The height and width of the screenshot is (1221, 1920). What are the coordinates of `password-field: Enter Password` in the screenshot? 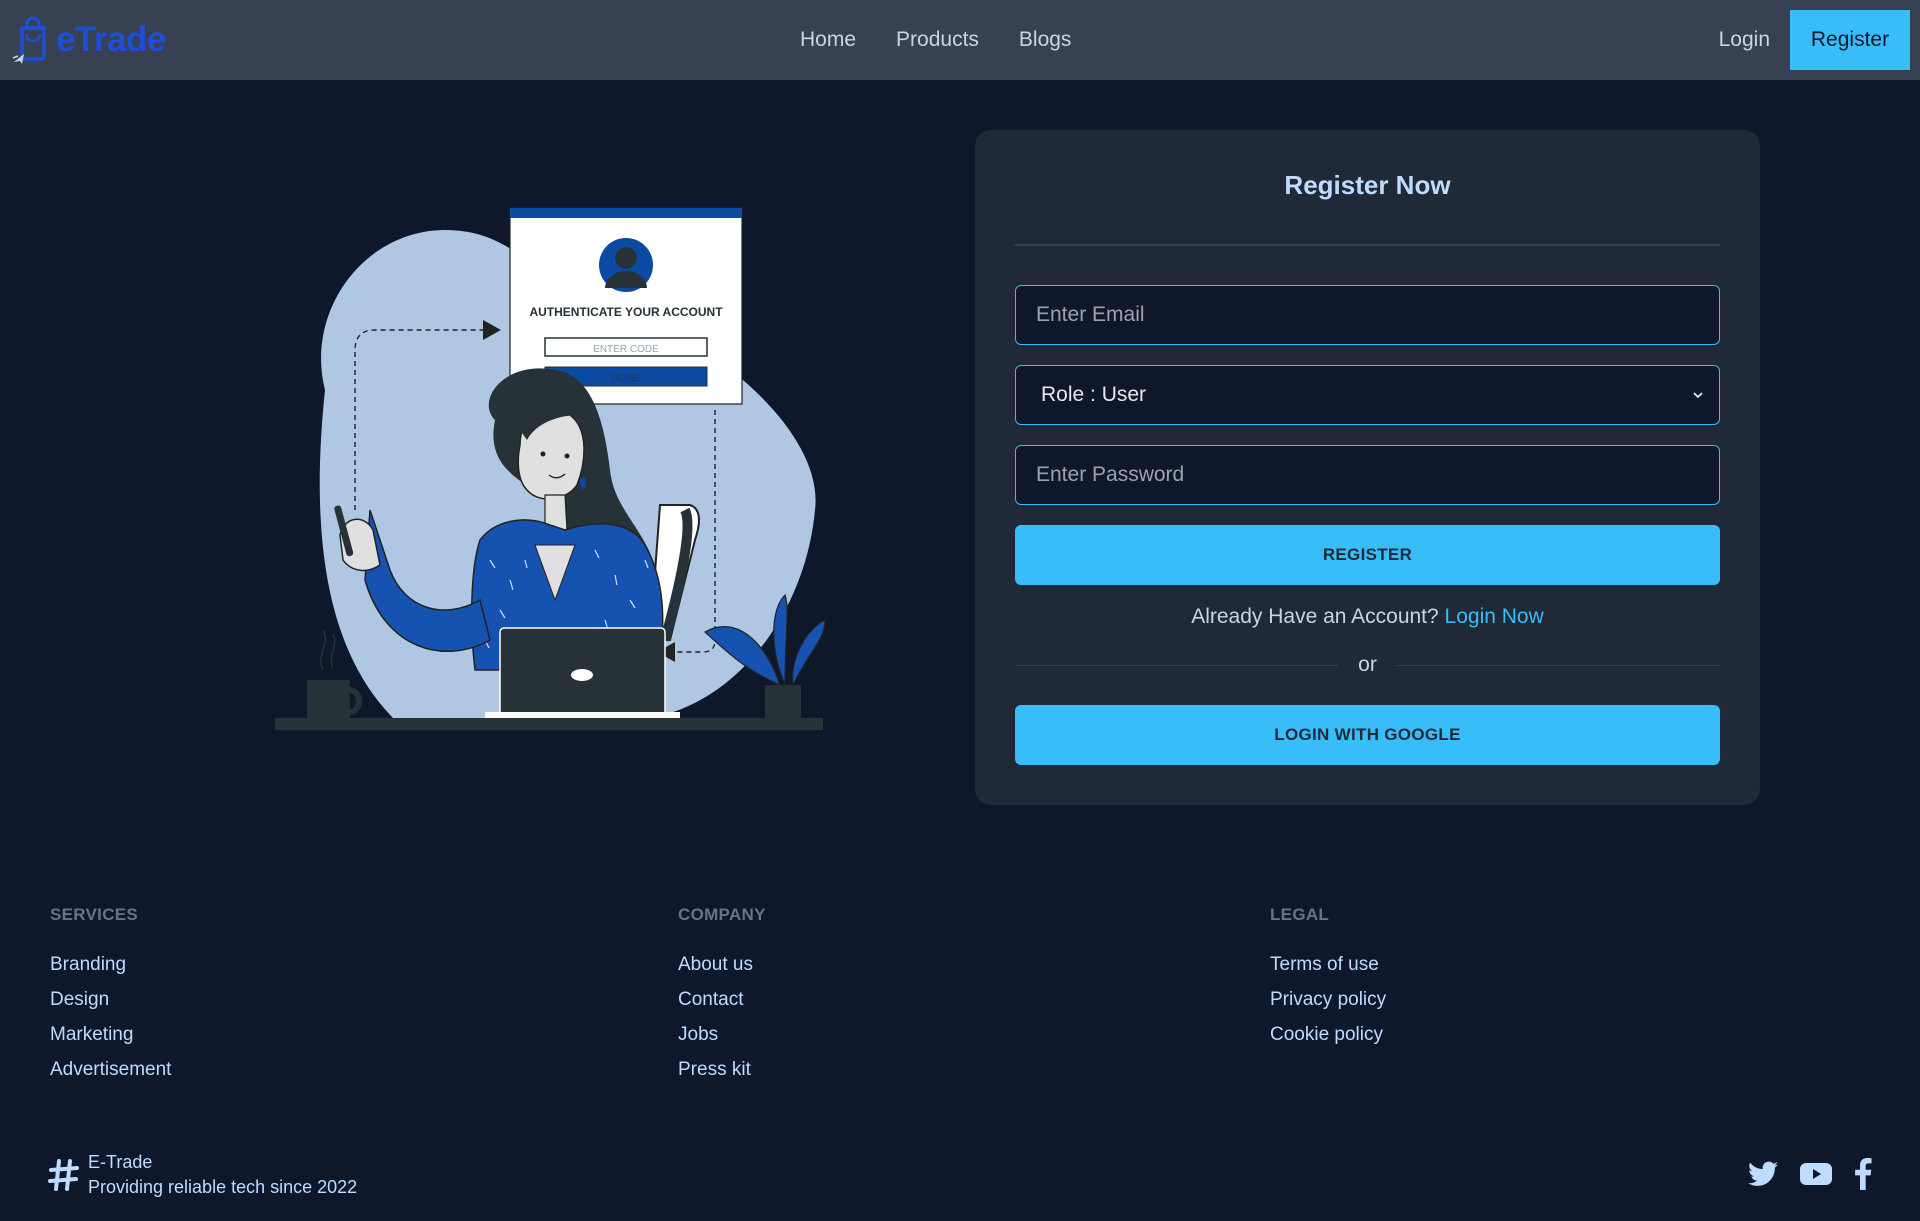 It's located at (1367, 475).